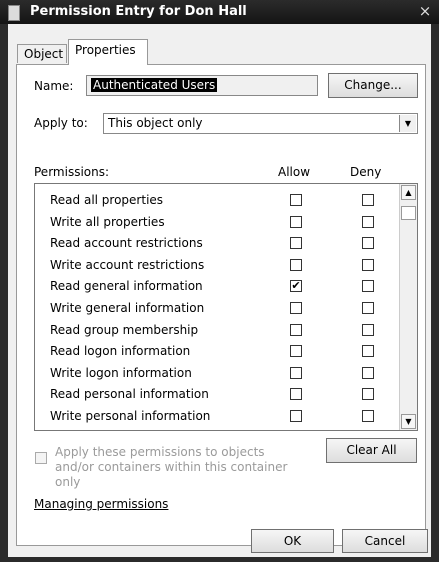  What do you see at coordinates (41, 458) in the screenshot?
I see `apply-inherit-checkbox` at bounding box center [41, 458].